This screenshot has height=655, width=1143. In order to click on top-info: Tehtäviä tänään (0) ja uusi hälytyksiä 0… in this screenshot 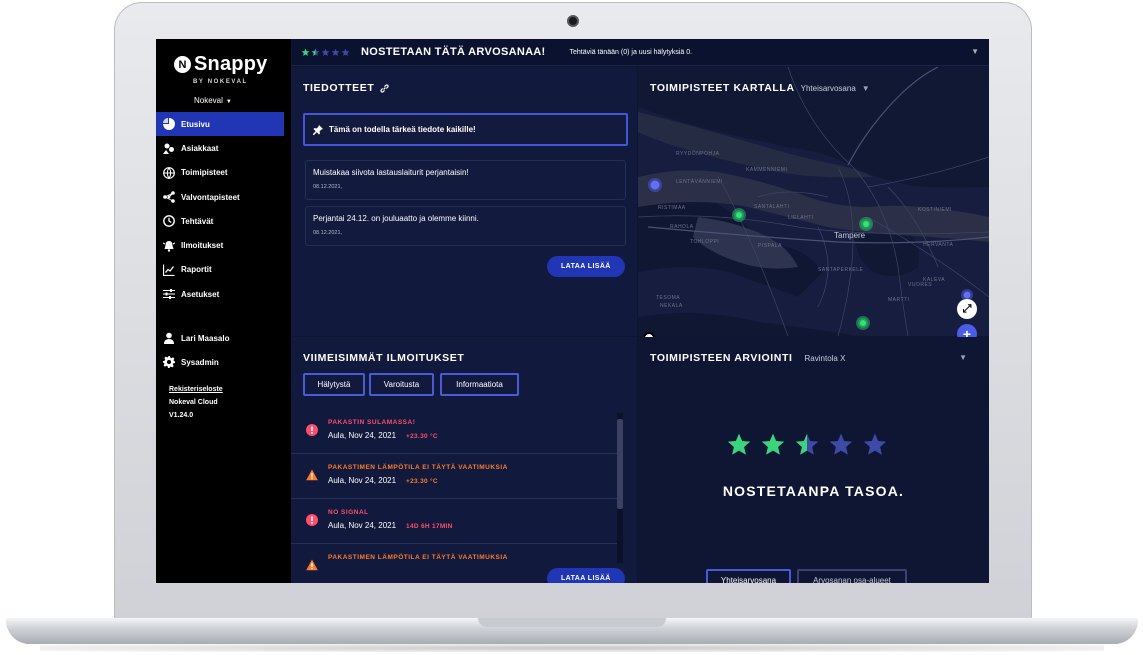, I will do `click(631, 52)`.